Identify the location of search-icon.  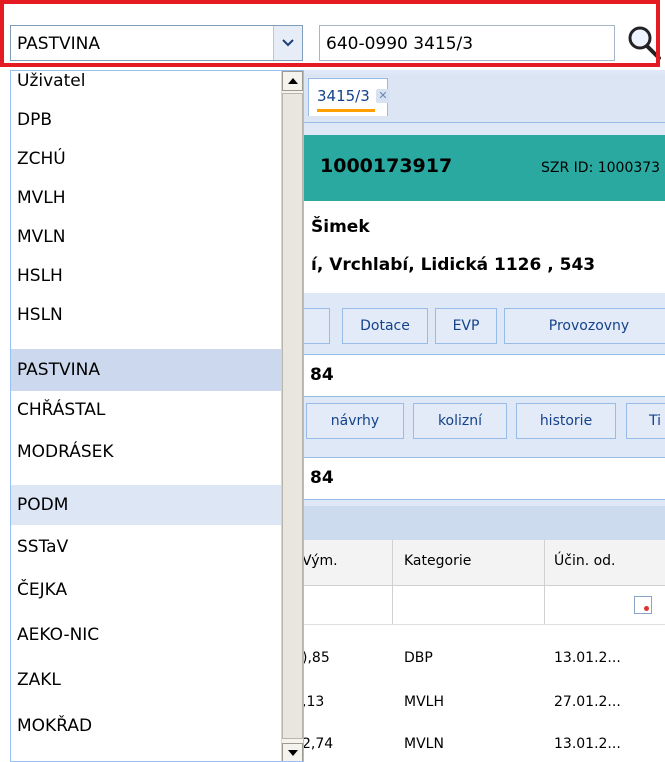
(644, 42).